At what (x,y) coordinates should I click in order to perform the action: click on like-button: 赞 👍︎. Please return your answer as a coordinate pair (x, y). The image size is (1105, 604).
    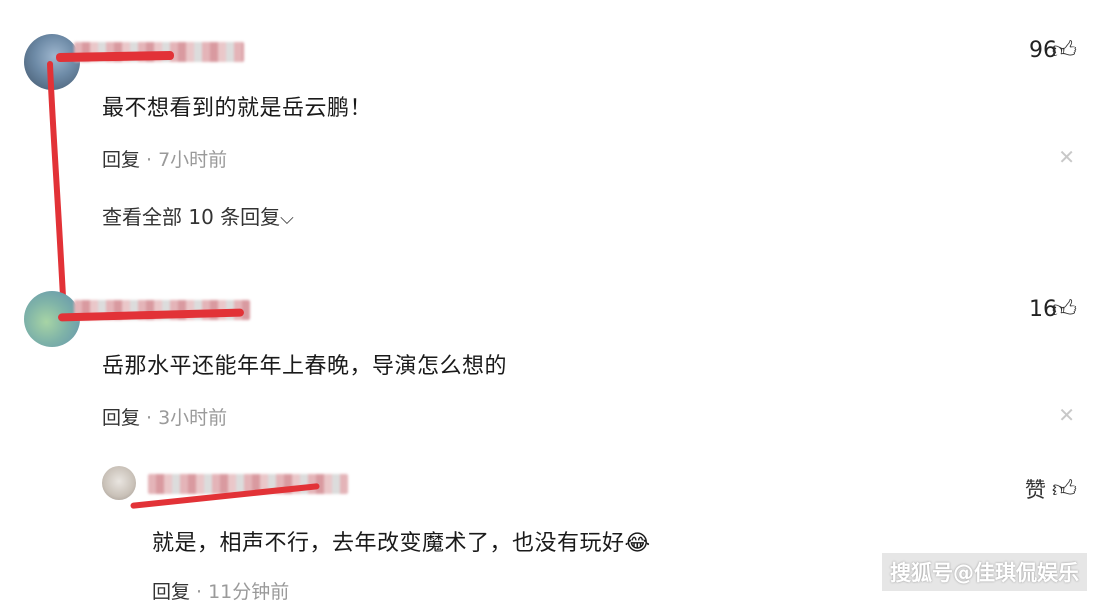
    Looking at the image, I should click on (1051, 489).